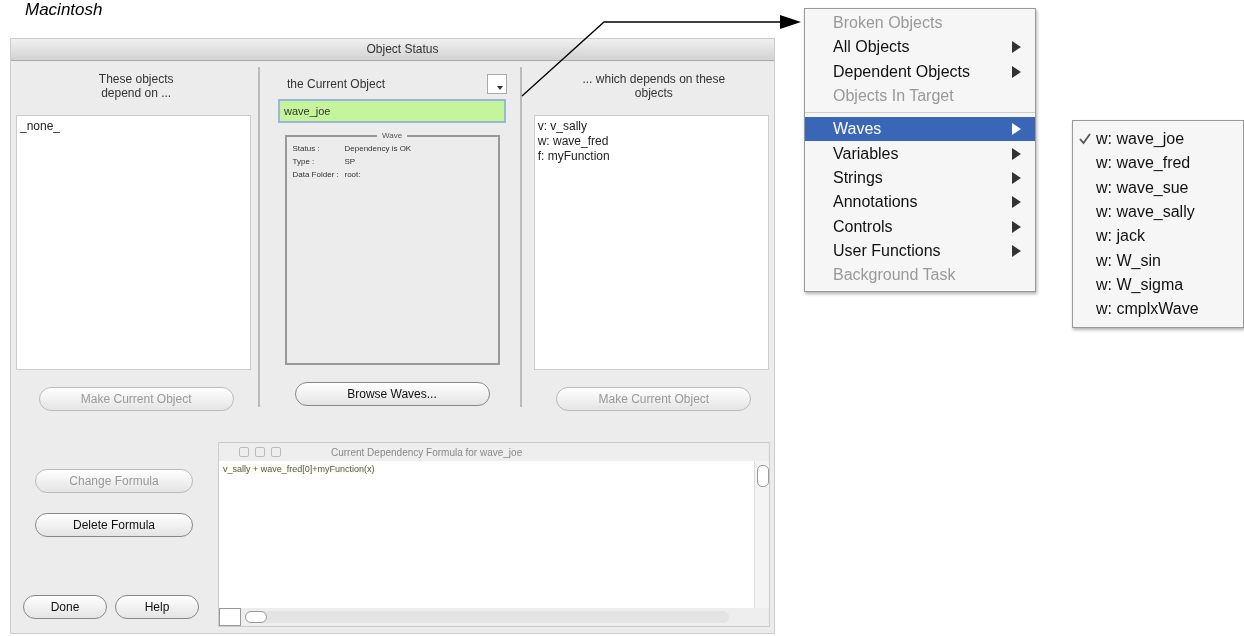 This screenshot has height=636, width=1244. What do you see at coordinates (392, 111) in the screenshot?
I see `object-name-field: wave_joe` at bounding box center [392, 111].